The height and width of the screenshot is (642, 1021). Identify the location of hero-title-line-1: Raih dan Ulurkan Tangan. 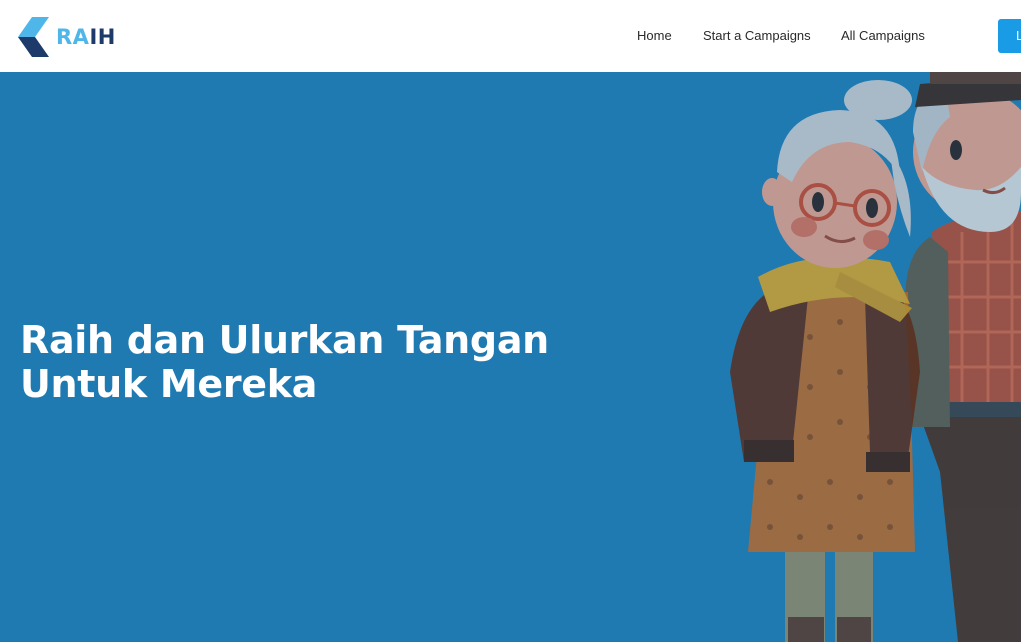
(284, 340).